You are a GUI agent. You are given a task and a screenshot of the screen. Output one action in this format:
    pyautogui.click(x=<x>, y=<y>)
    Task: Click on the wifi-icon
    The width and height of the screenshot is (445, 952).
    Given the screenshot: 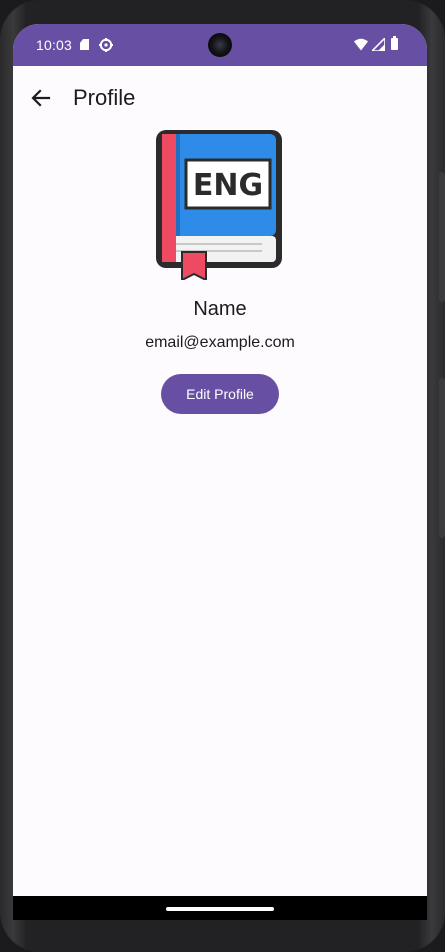 What is the action you would take?
    pyautogui.click(x=361, y=44)
    